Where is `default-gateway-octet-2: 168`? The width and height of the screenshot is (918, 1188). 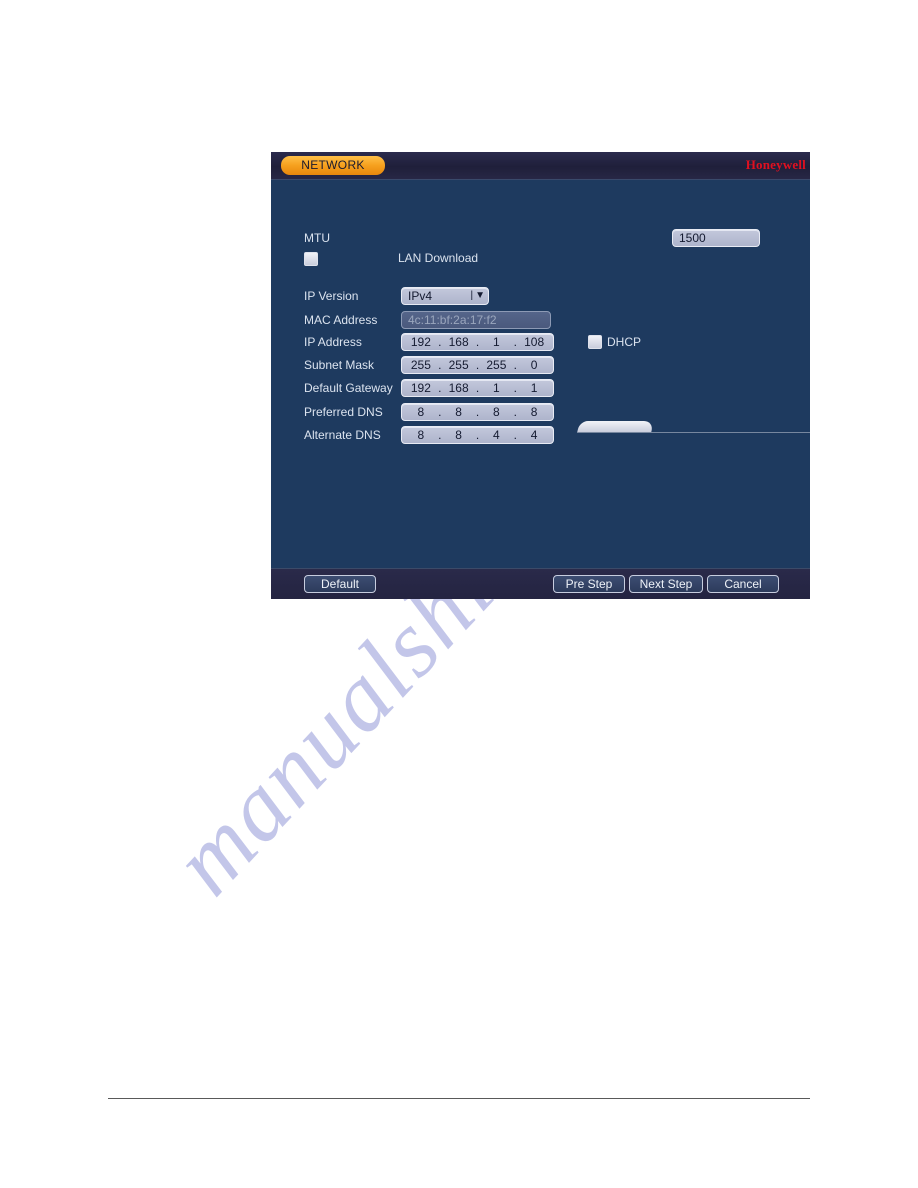 default-gateway-octet-2: 168 is located at coordinates (458, 388).